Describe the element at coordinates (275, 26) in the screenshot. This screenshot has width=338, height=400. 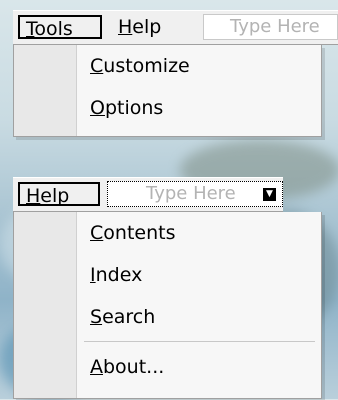
I see `type-here-text: Type Here` at that location.